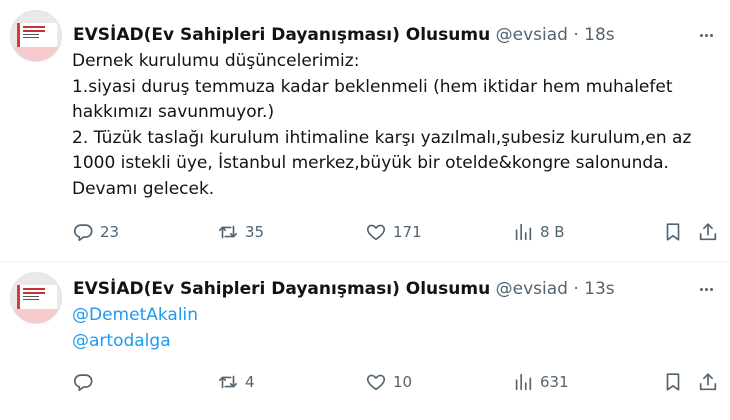  What do you see at coordinates (121, 341) in the screenshot?
I see `mention-link: @artodalga` at bounding box center [121, 341].